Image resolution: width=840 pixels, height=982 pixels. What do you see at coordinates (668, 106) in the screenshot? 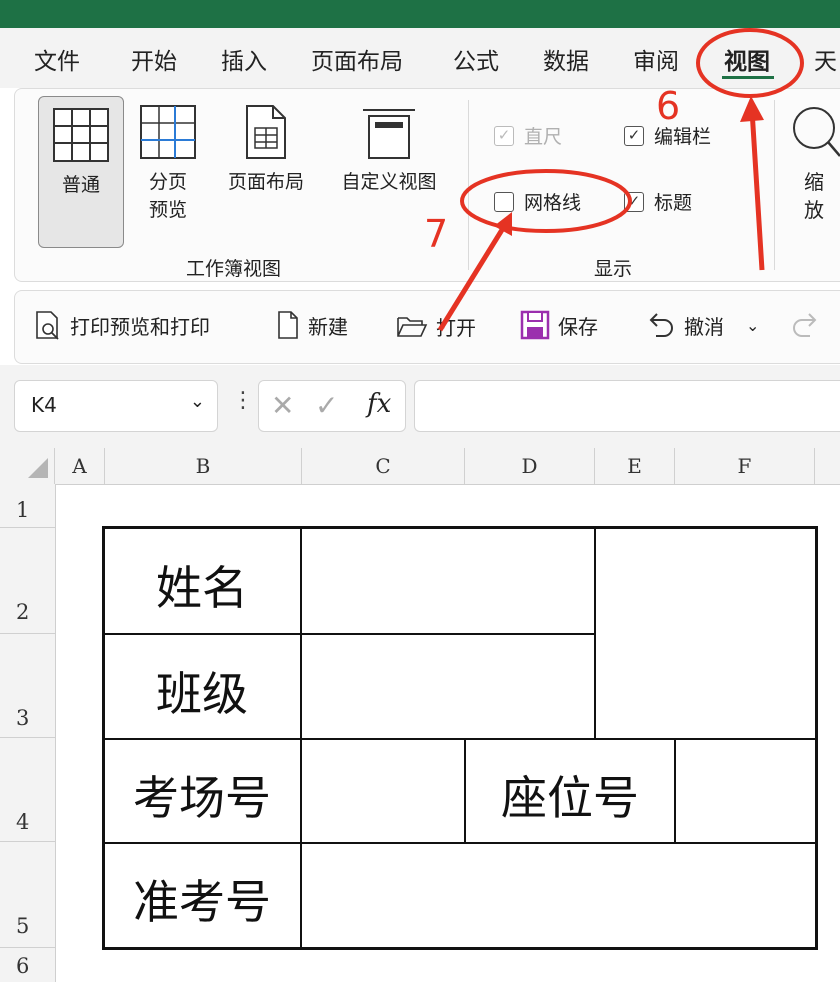
I see `annotation-step-6: 6` at bounding box center [668, 106].